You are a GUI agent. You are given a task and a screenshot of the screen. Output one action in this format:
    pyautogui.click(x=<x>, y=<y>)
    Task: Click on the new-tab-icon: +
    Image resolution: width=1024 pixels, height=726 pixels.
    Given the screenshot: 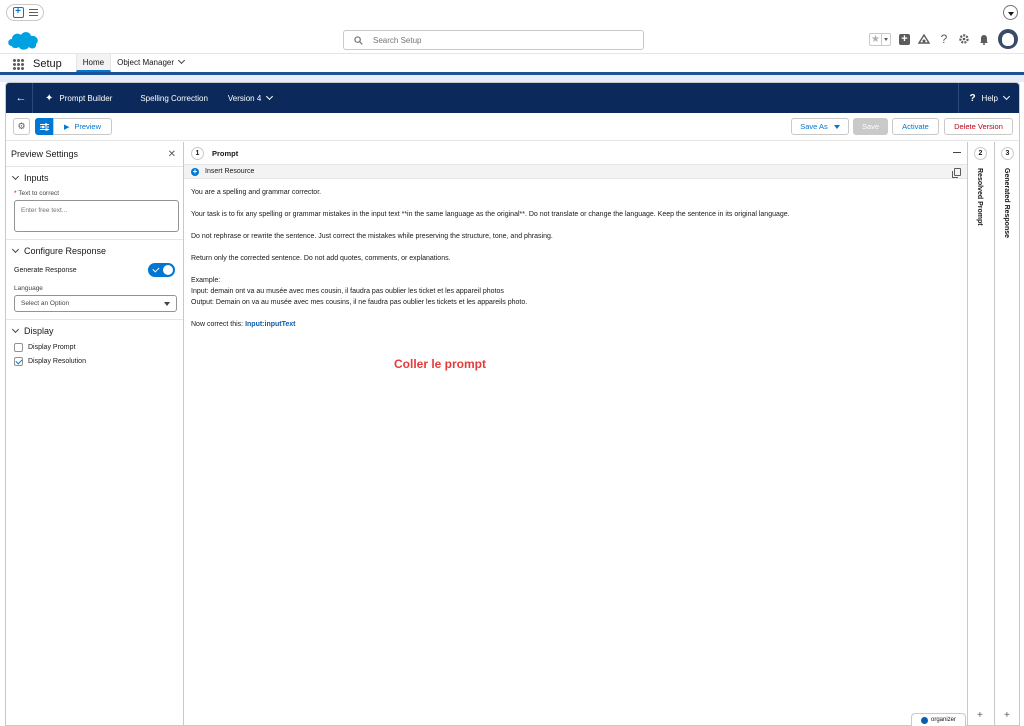 What is the action you would take?
    pyautogui.click(x=18, y=12)
    